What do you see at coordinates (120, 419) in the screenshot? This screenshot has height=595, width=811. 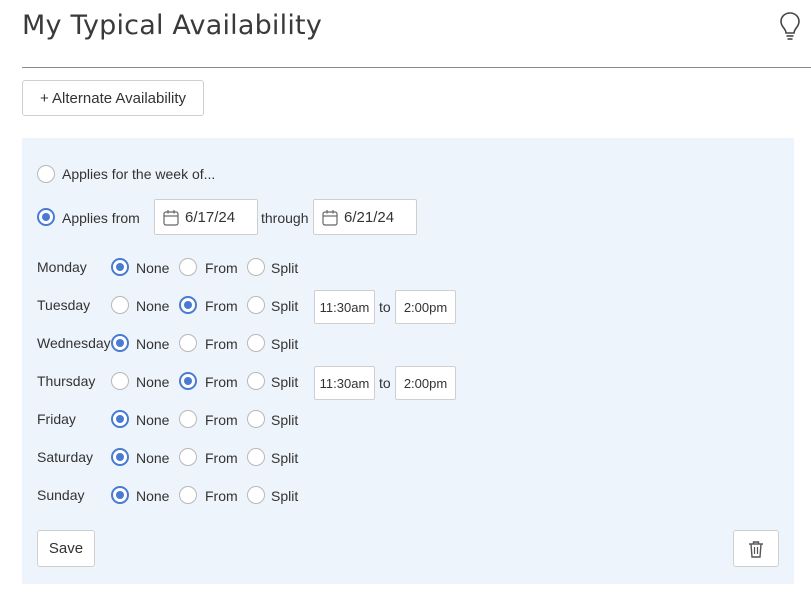 I see `friday-none-radio` at bounding box center [120, 419].